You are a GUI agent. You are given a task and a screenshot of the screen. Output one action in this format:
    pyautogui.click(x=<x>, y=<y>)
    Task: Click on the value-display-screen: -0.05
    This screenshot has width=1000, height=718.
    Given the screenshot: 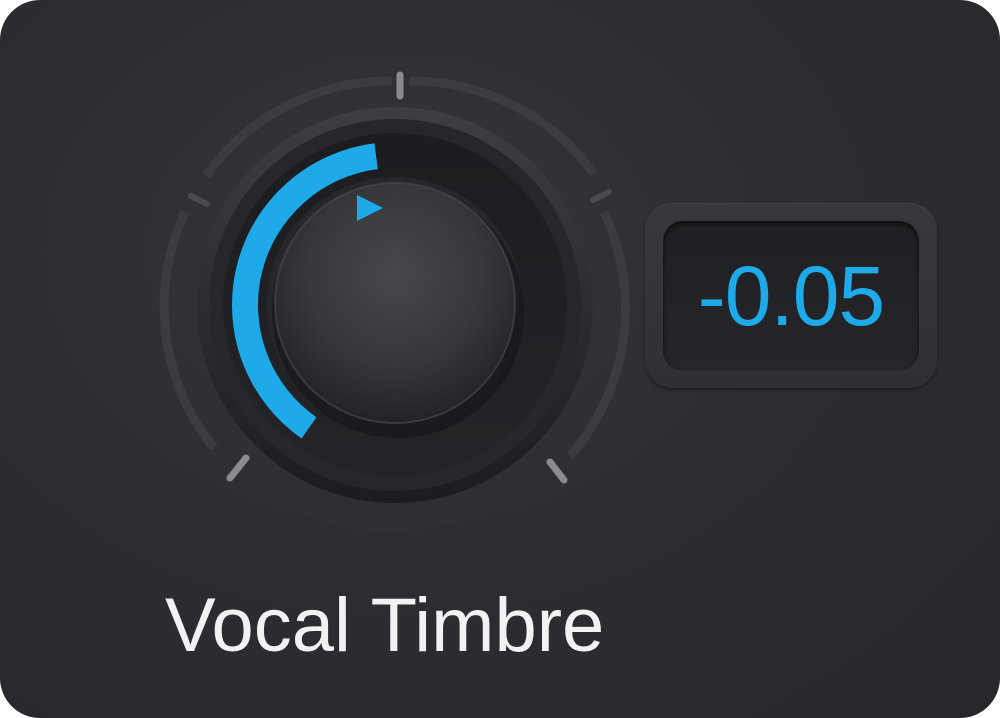 What is the action you would take?
    pyautogui.click(x=791, y=296)
    